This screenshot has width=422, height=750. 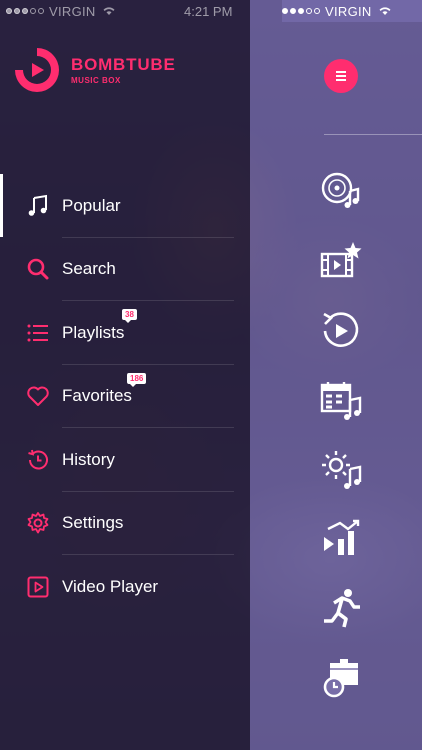 What do you see at coordinates (38, 460) in the screenshot?
I see `history-icon` at bounding box center [38, 460].